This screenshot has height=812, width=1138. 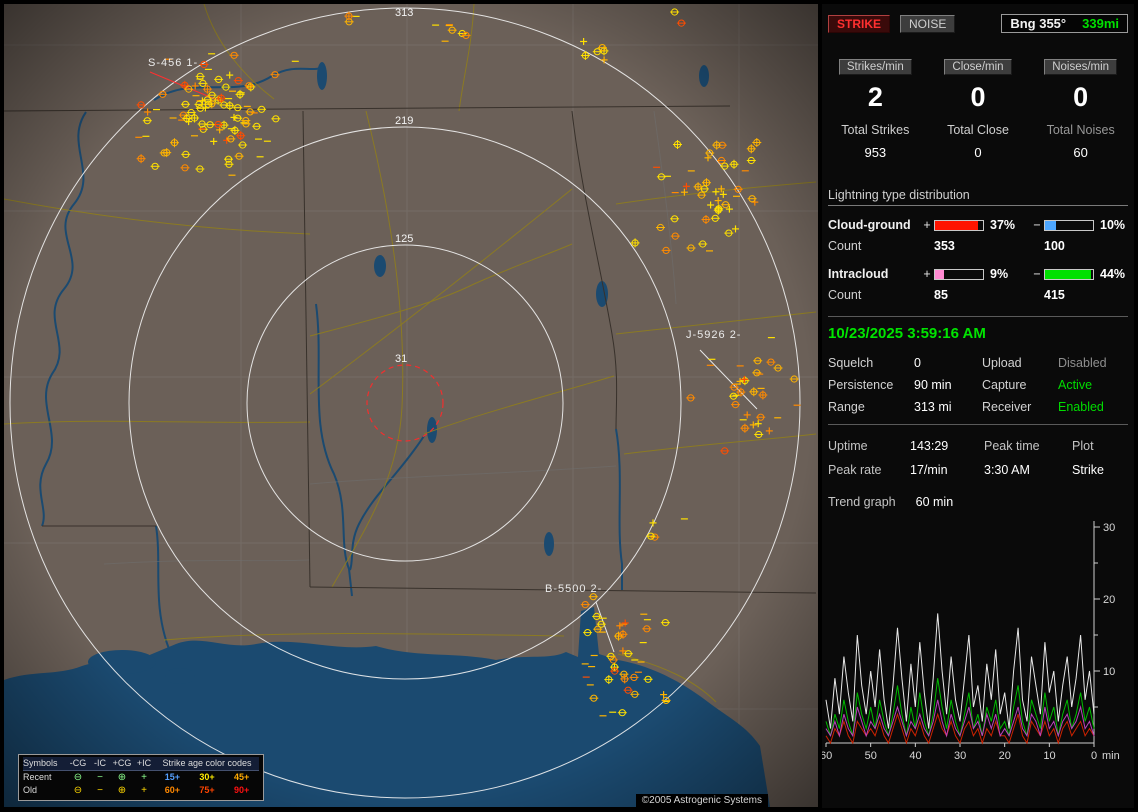 What do you see at coordinates (871, 756) in the screenshot?
I see `svg-text: 50` at bounding box center [871, 756].